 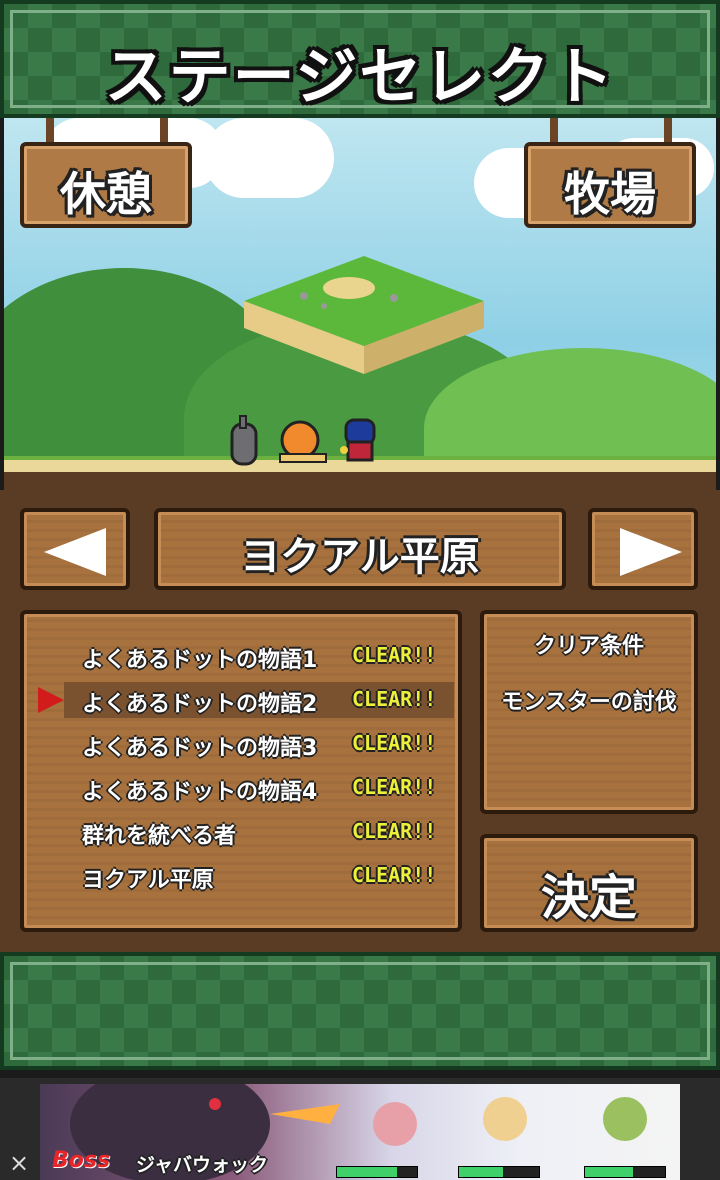 I want to click on clear-condition-box: クリア条件 モンスターの討伐, so click(x=589, y=712).